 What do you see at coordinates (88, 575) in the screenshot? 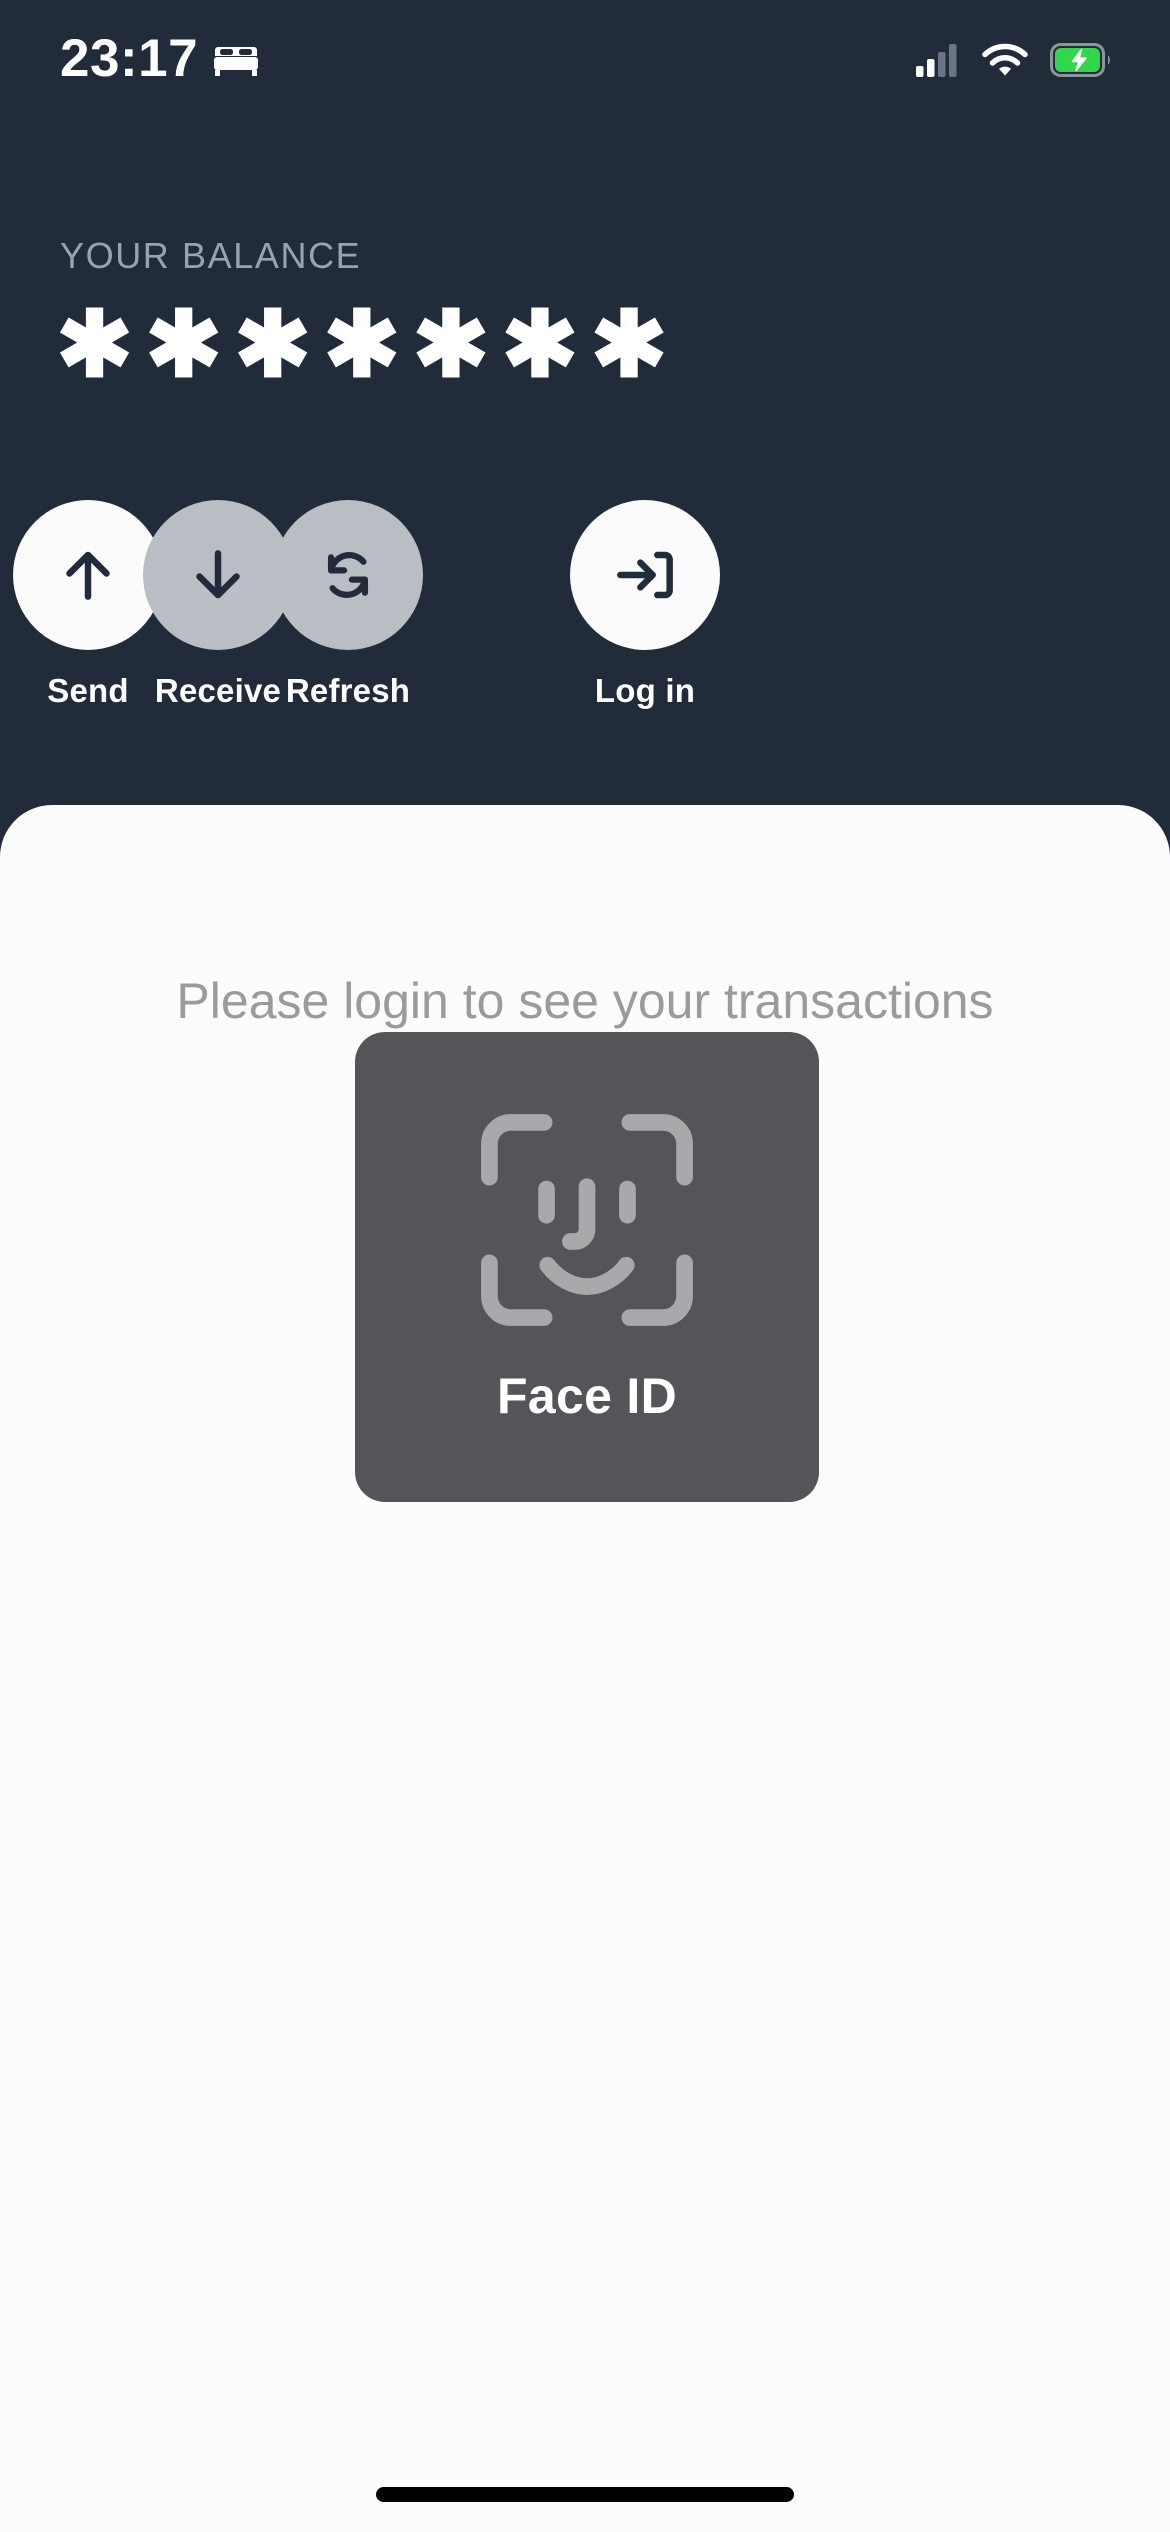
I see `arrow-up-icon` at bounding box center [88, 575].